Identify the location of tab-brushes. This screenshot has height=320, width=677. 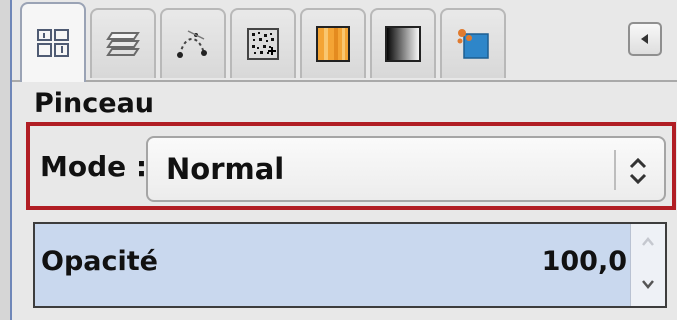
(263, 43).